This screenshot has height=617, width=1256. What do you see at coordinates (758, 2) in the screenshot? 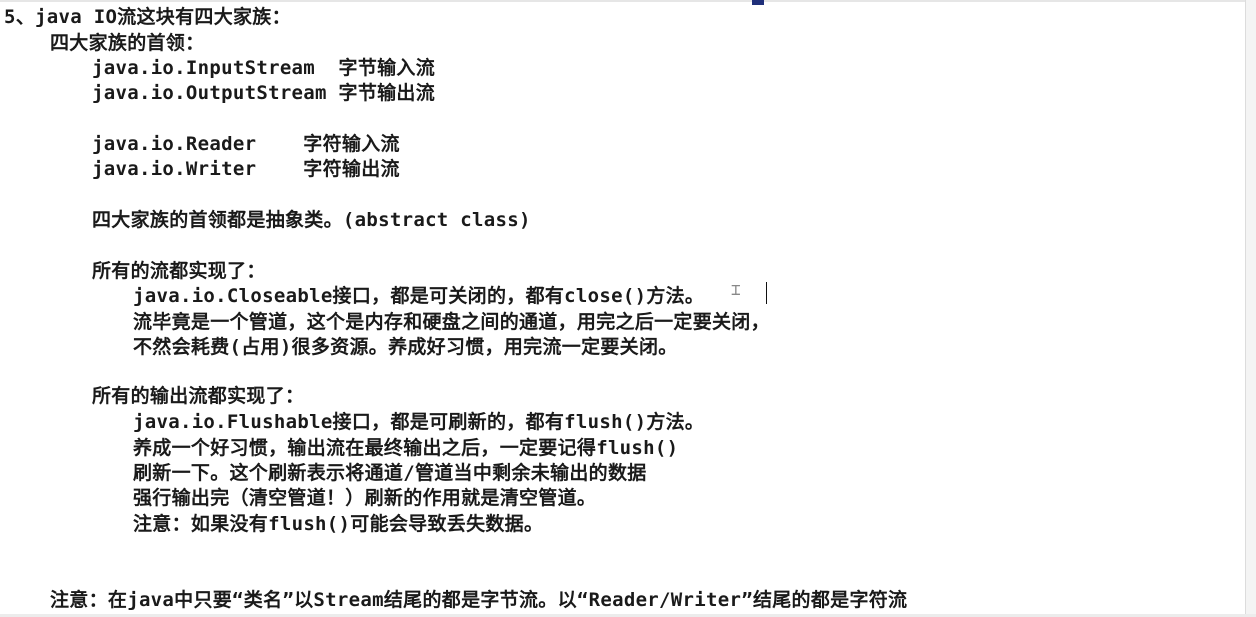
I see `scroll-position-marker` at bounding box center [758, 2].